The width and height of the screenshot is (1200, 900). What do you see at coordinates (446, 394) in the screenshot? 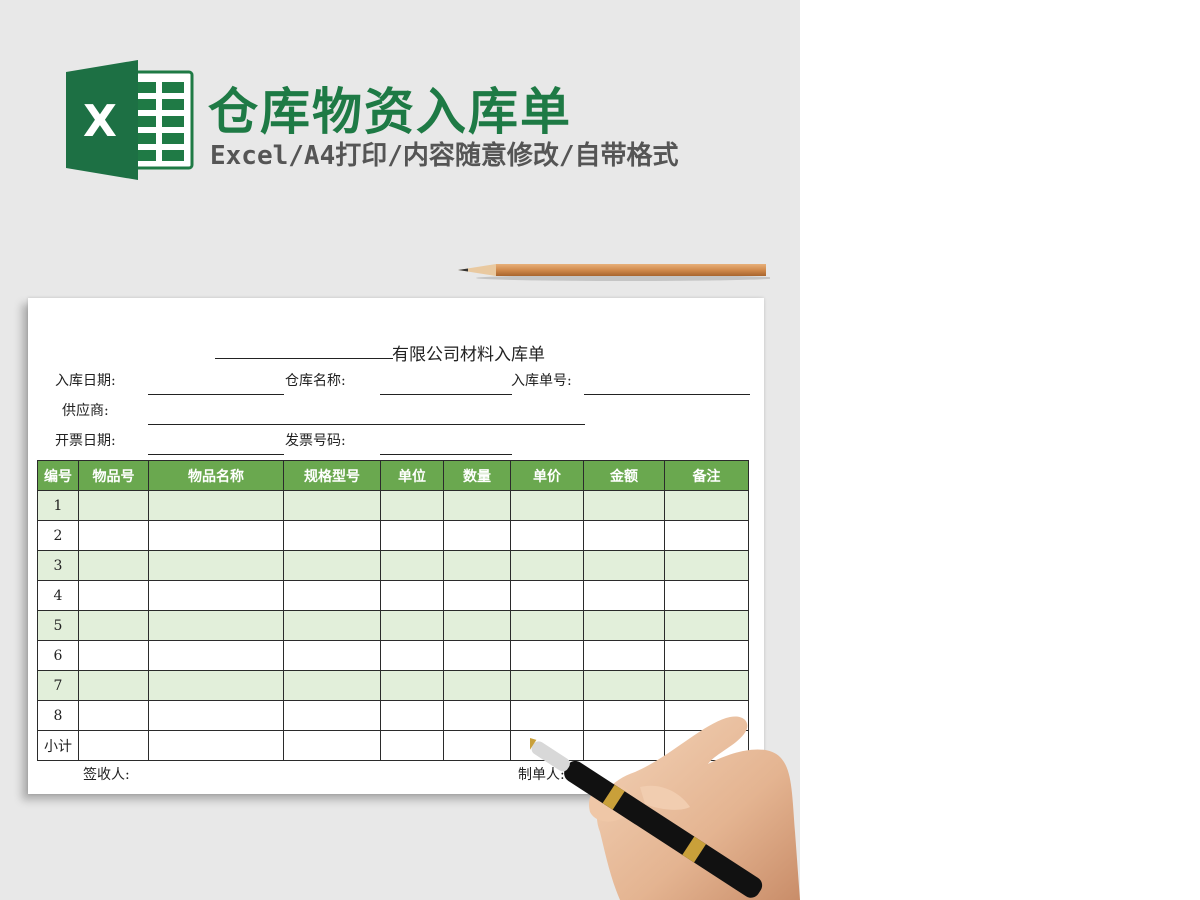
I see `warehouse-line` at bounding box center [446, 394].